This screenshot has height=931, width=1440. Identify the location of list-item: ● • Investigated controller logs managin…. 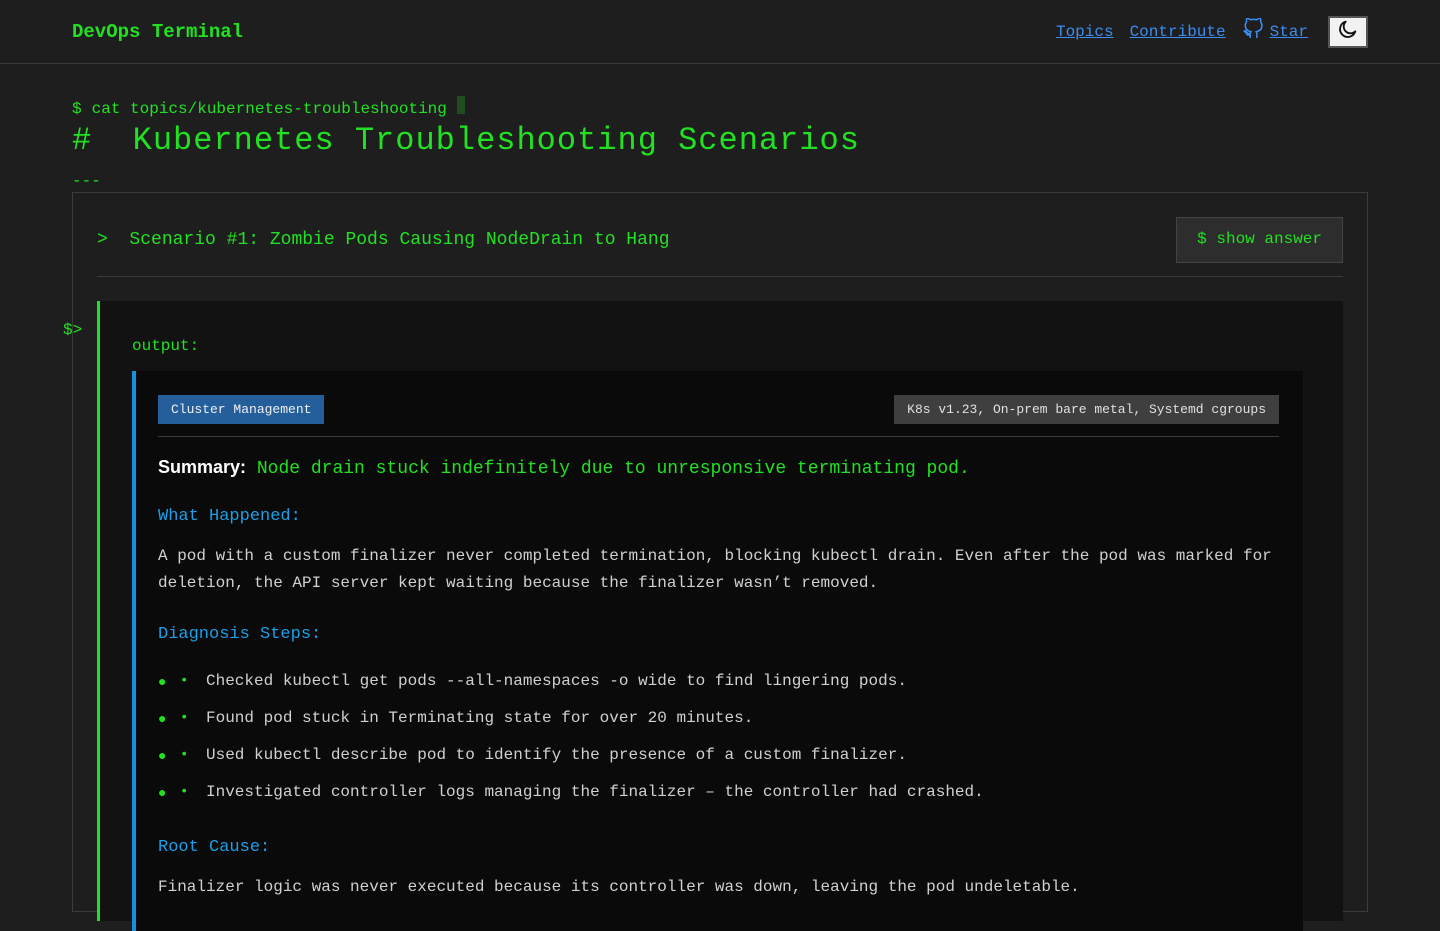
(718, 791).